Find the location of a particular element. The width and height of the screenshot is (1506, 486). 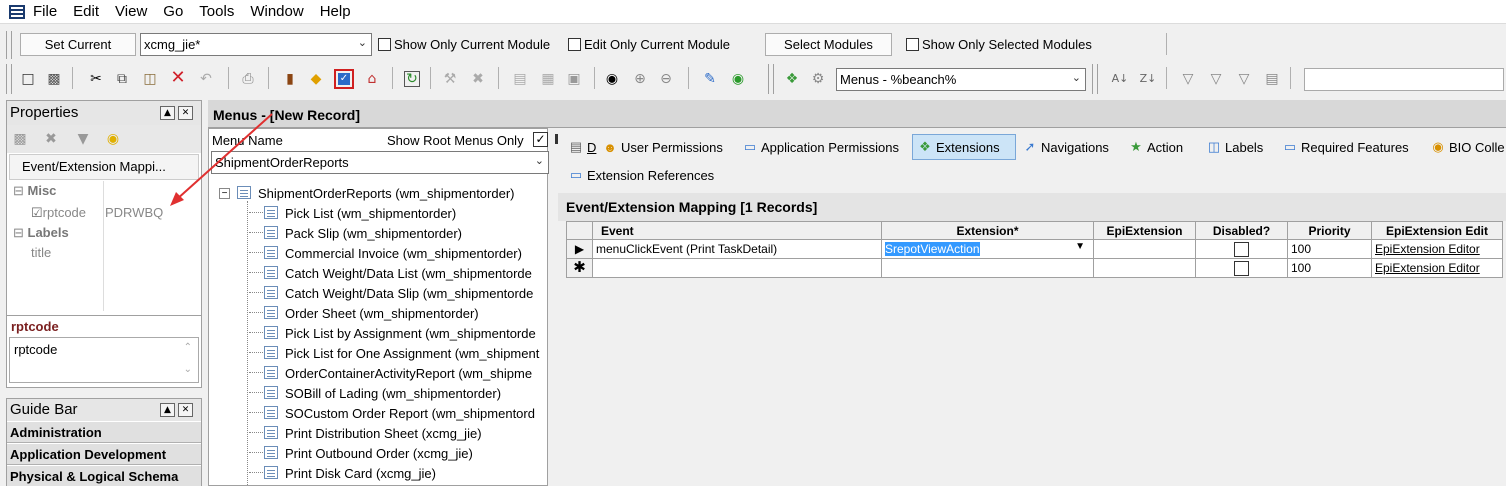

tree-item: Catch Weight/Data Slip (wm_shipmentorde is located at coordinates (391, 293).